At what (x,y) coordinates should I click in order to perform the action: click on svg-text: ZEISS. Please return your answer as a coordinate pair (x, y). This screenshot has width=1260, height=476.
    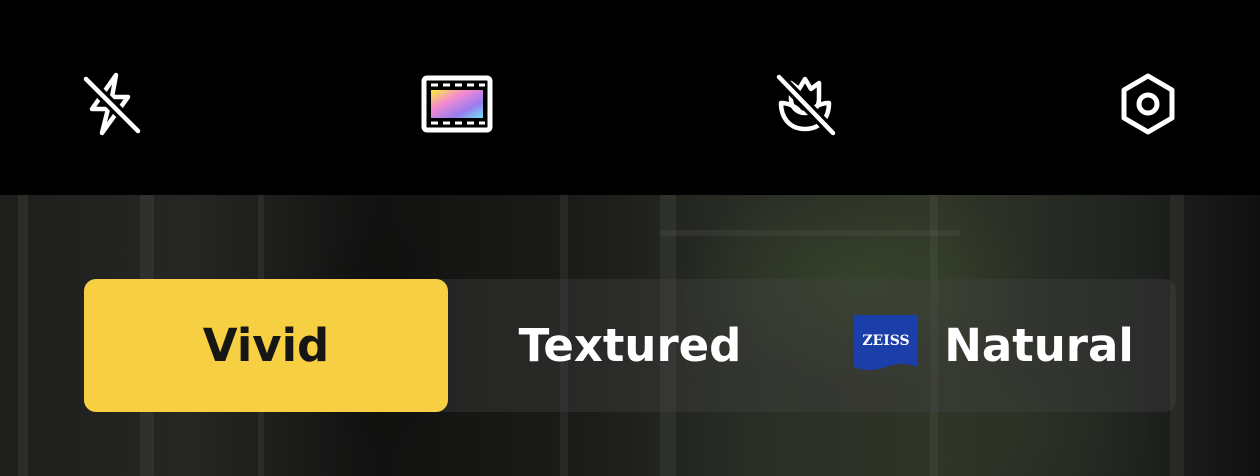
    Looking at the image, I should click on (886, 341).